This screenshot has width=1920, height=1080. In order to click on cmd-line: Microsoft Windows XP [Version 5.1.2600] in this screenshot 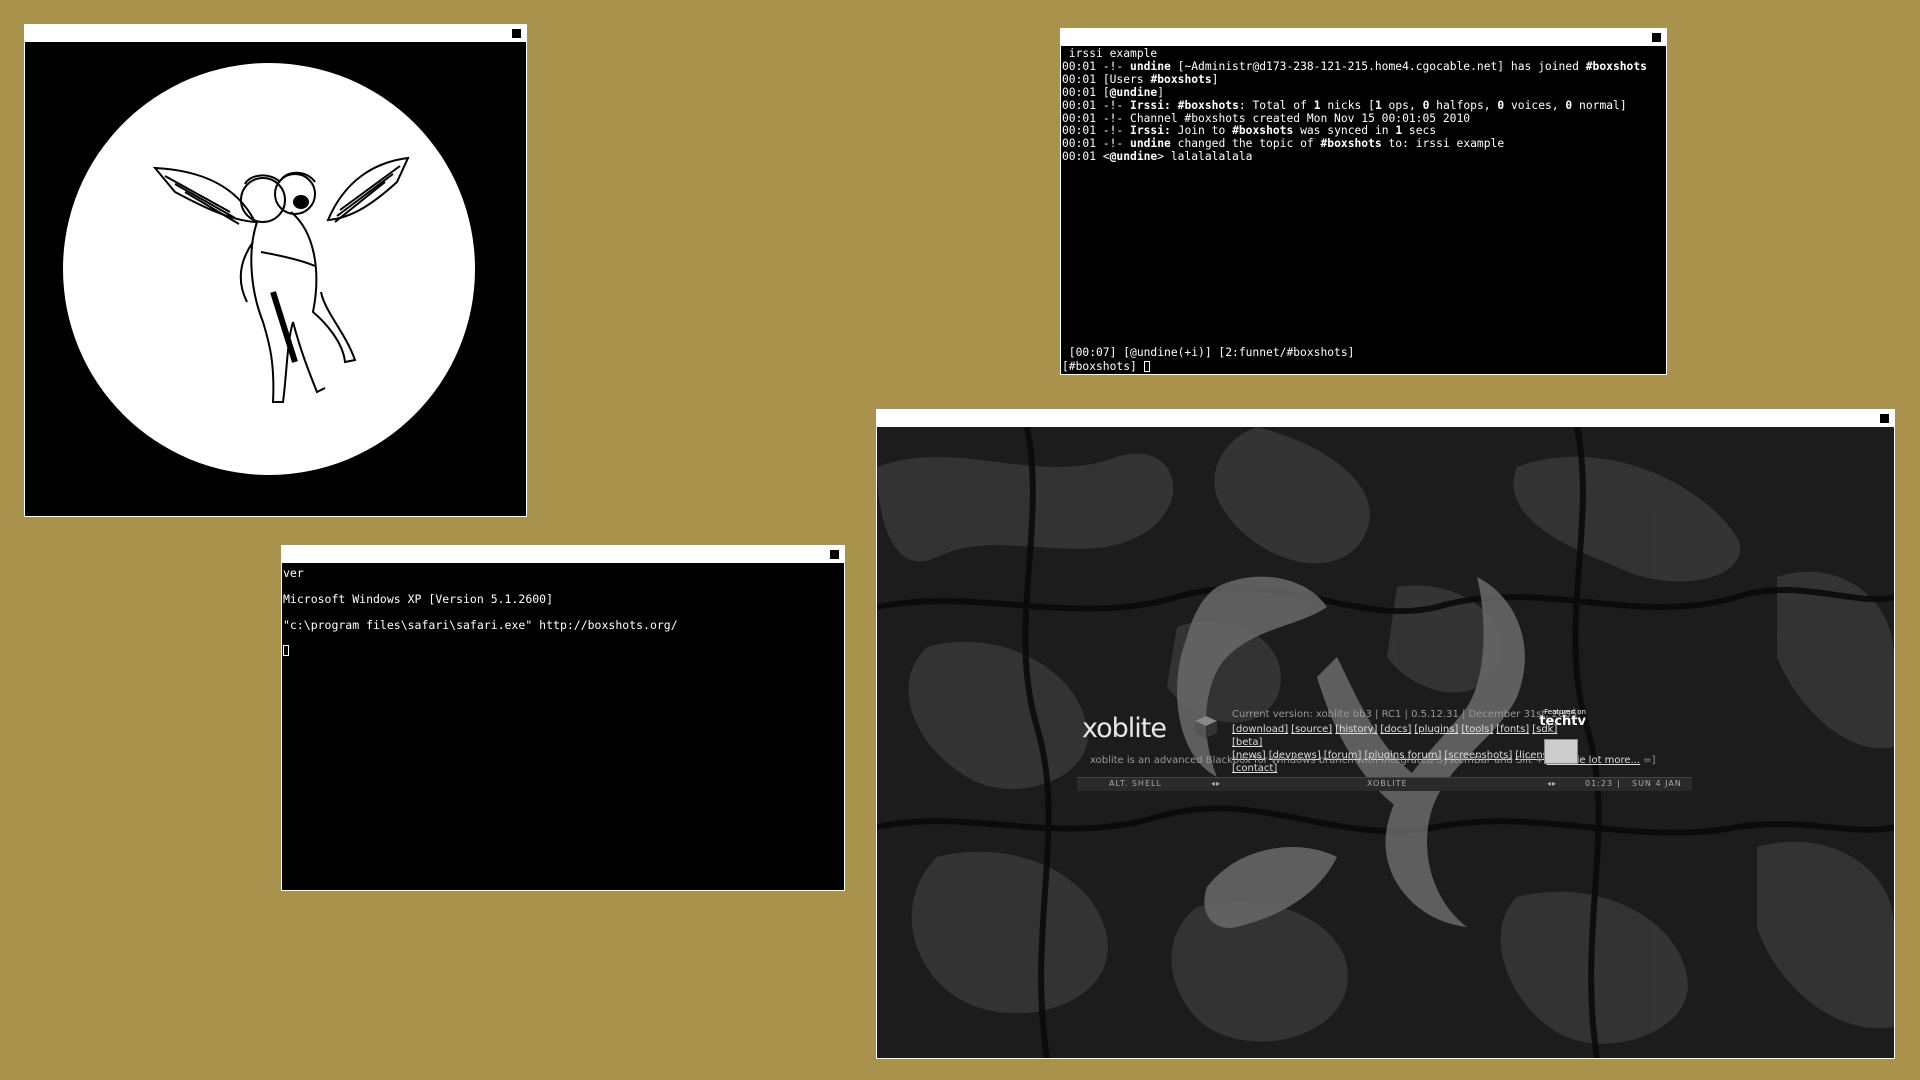, I will do `click(418, 598)`.